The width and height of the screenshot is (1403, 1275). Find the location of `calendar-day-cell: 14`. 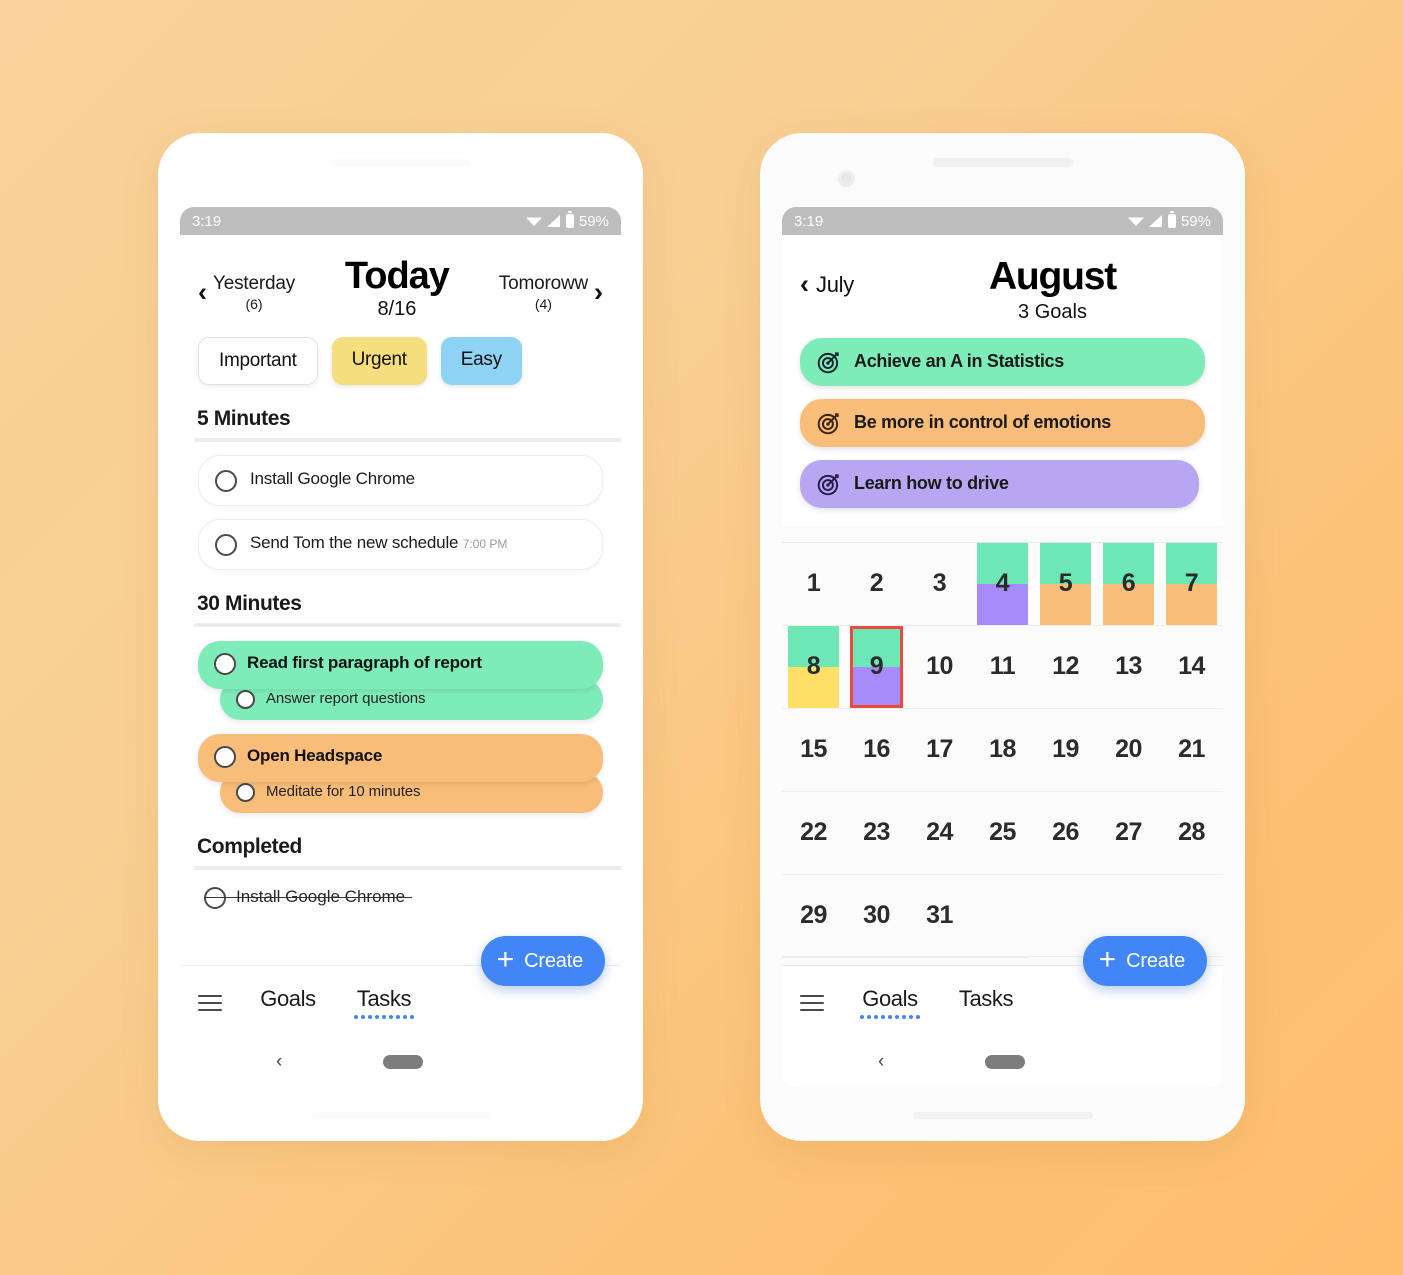

calendar-day-cell: 14 is located at coordinates (1191, 667).